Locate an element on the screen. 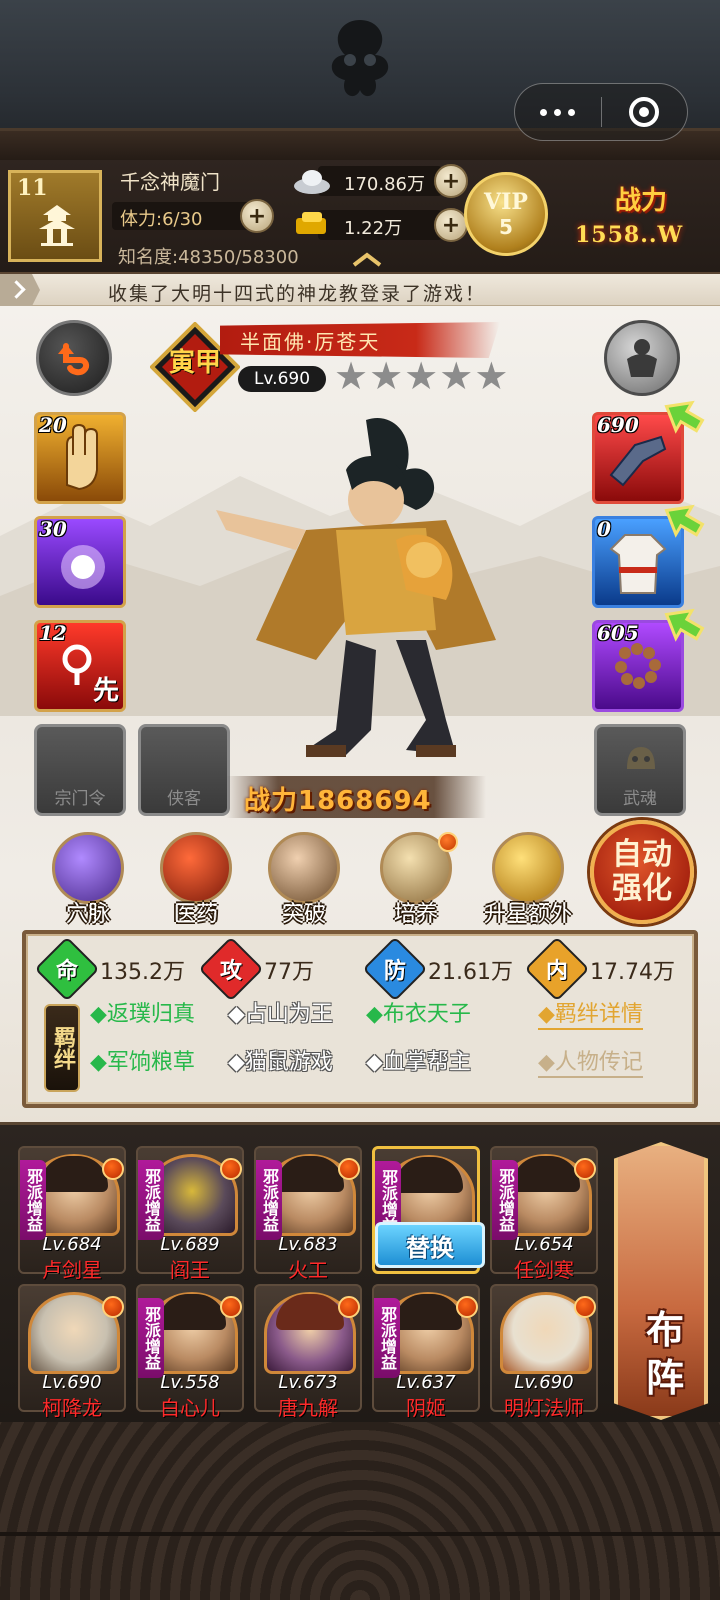 The height and width of the screenshot is (1600, 720). pagoda-icon is located at coordinates (57, 225).